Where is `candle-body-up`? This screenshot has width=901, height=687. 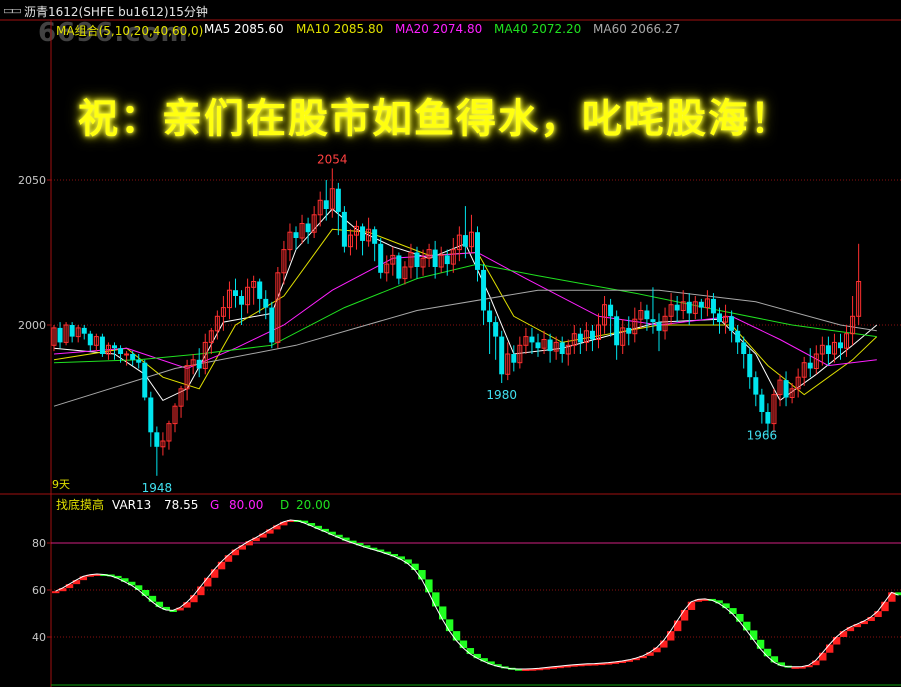
candle-body-up is located at coordinates (127, 354).